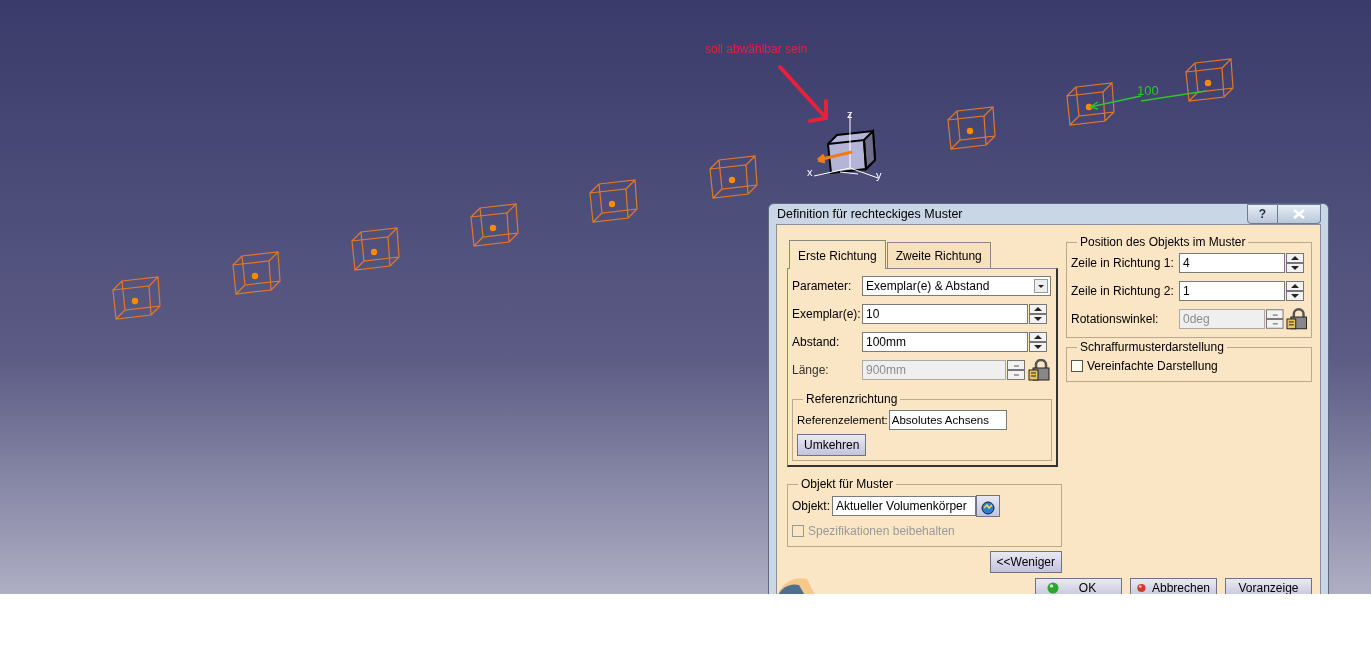  Describe the element at coordinates (1232, 263) in the screenshot. I see `input-field: 4` at that location.